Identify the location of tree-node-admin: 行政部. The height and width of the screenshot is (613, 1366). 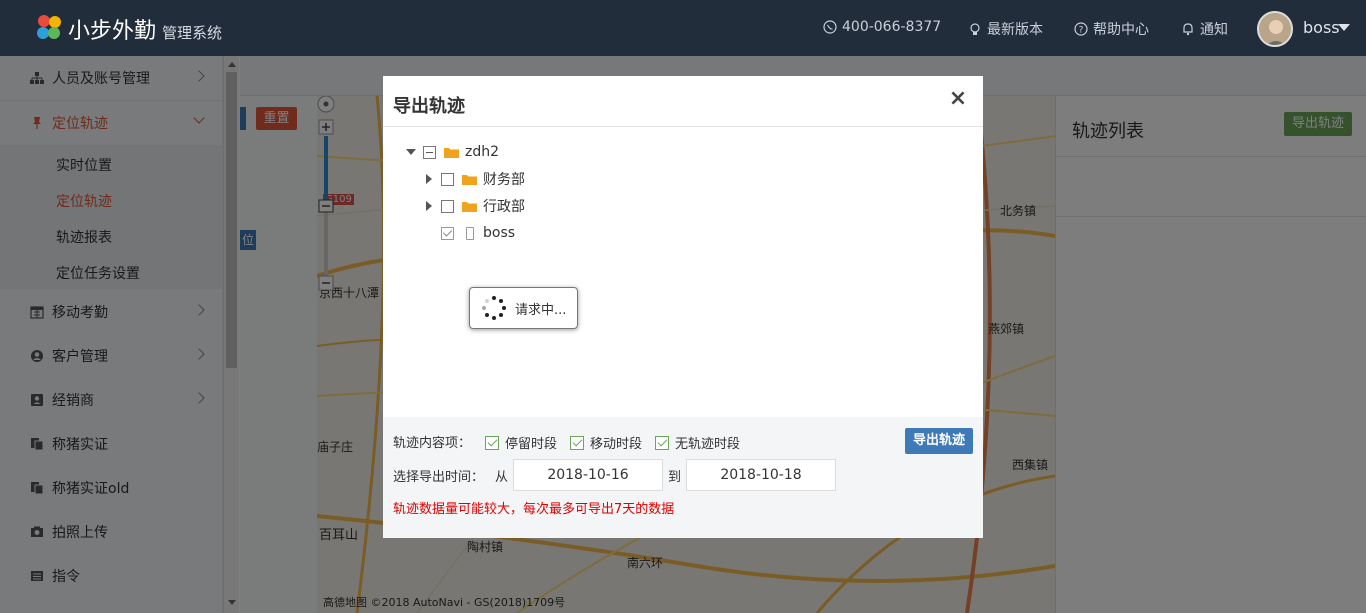
(475, 206).